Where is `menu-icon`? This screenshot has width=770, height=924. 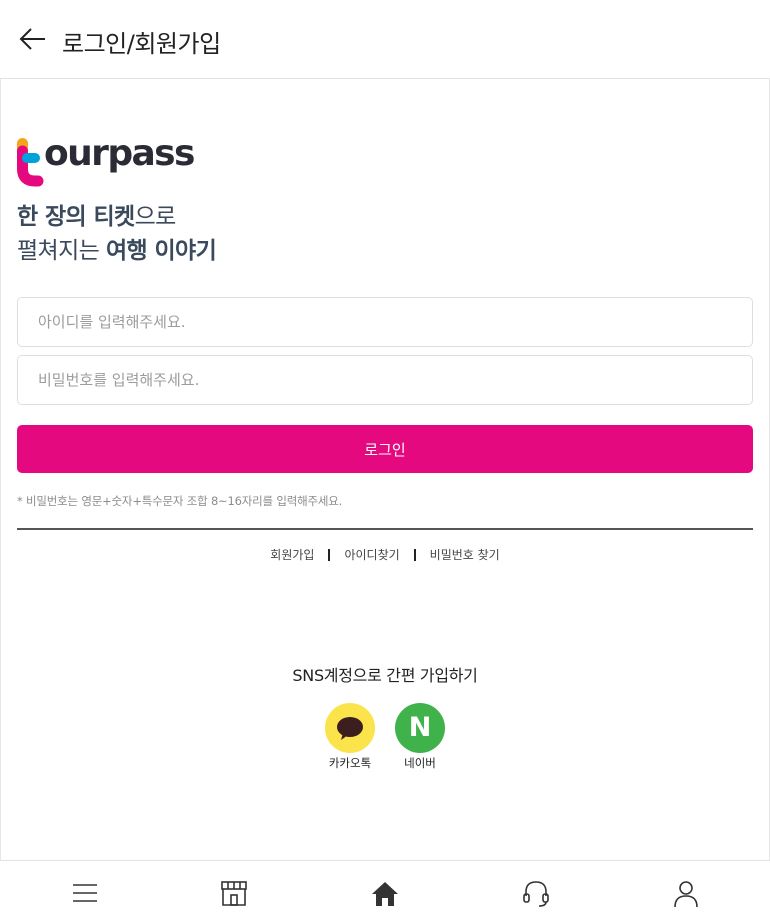
menu-icon is located at coordinates (85, 893).